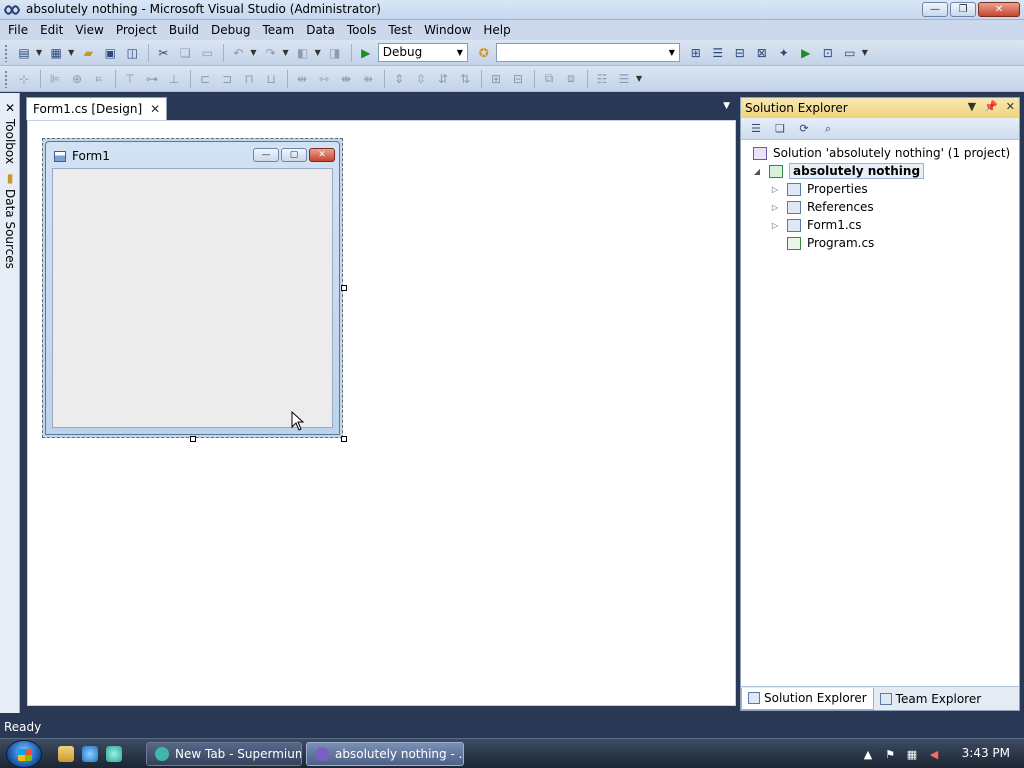 This screenshot has height=768, width=1024. Describe the element at coordinates (880, 108) in the screenshot. I see `solution-explorer-header: Solution Explorer ▼ 📌 ✕` at that location.